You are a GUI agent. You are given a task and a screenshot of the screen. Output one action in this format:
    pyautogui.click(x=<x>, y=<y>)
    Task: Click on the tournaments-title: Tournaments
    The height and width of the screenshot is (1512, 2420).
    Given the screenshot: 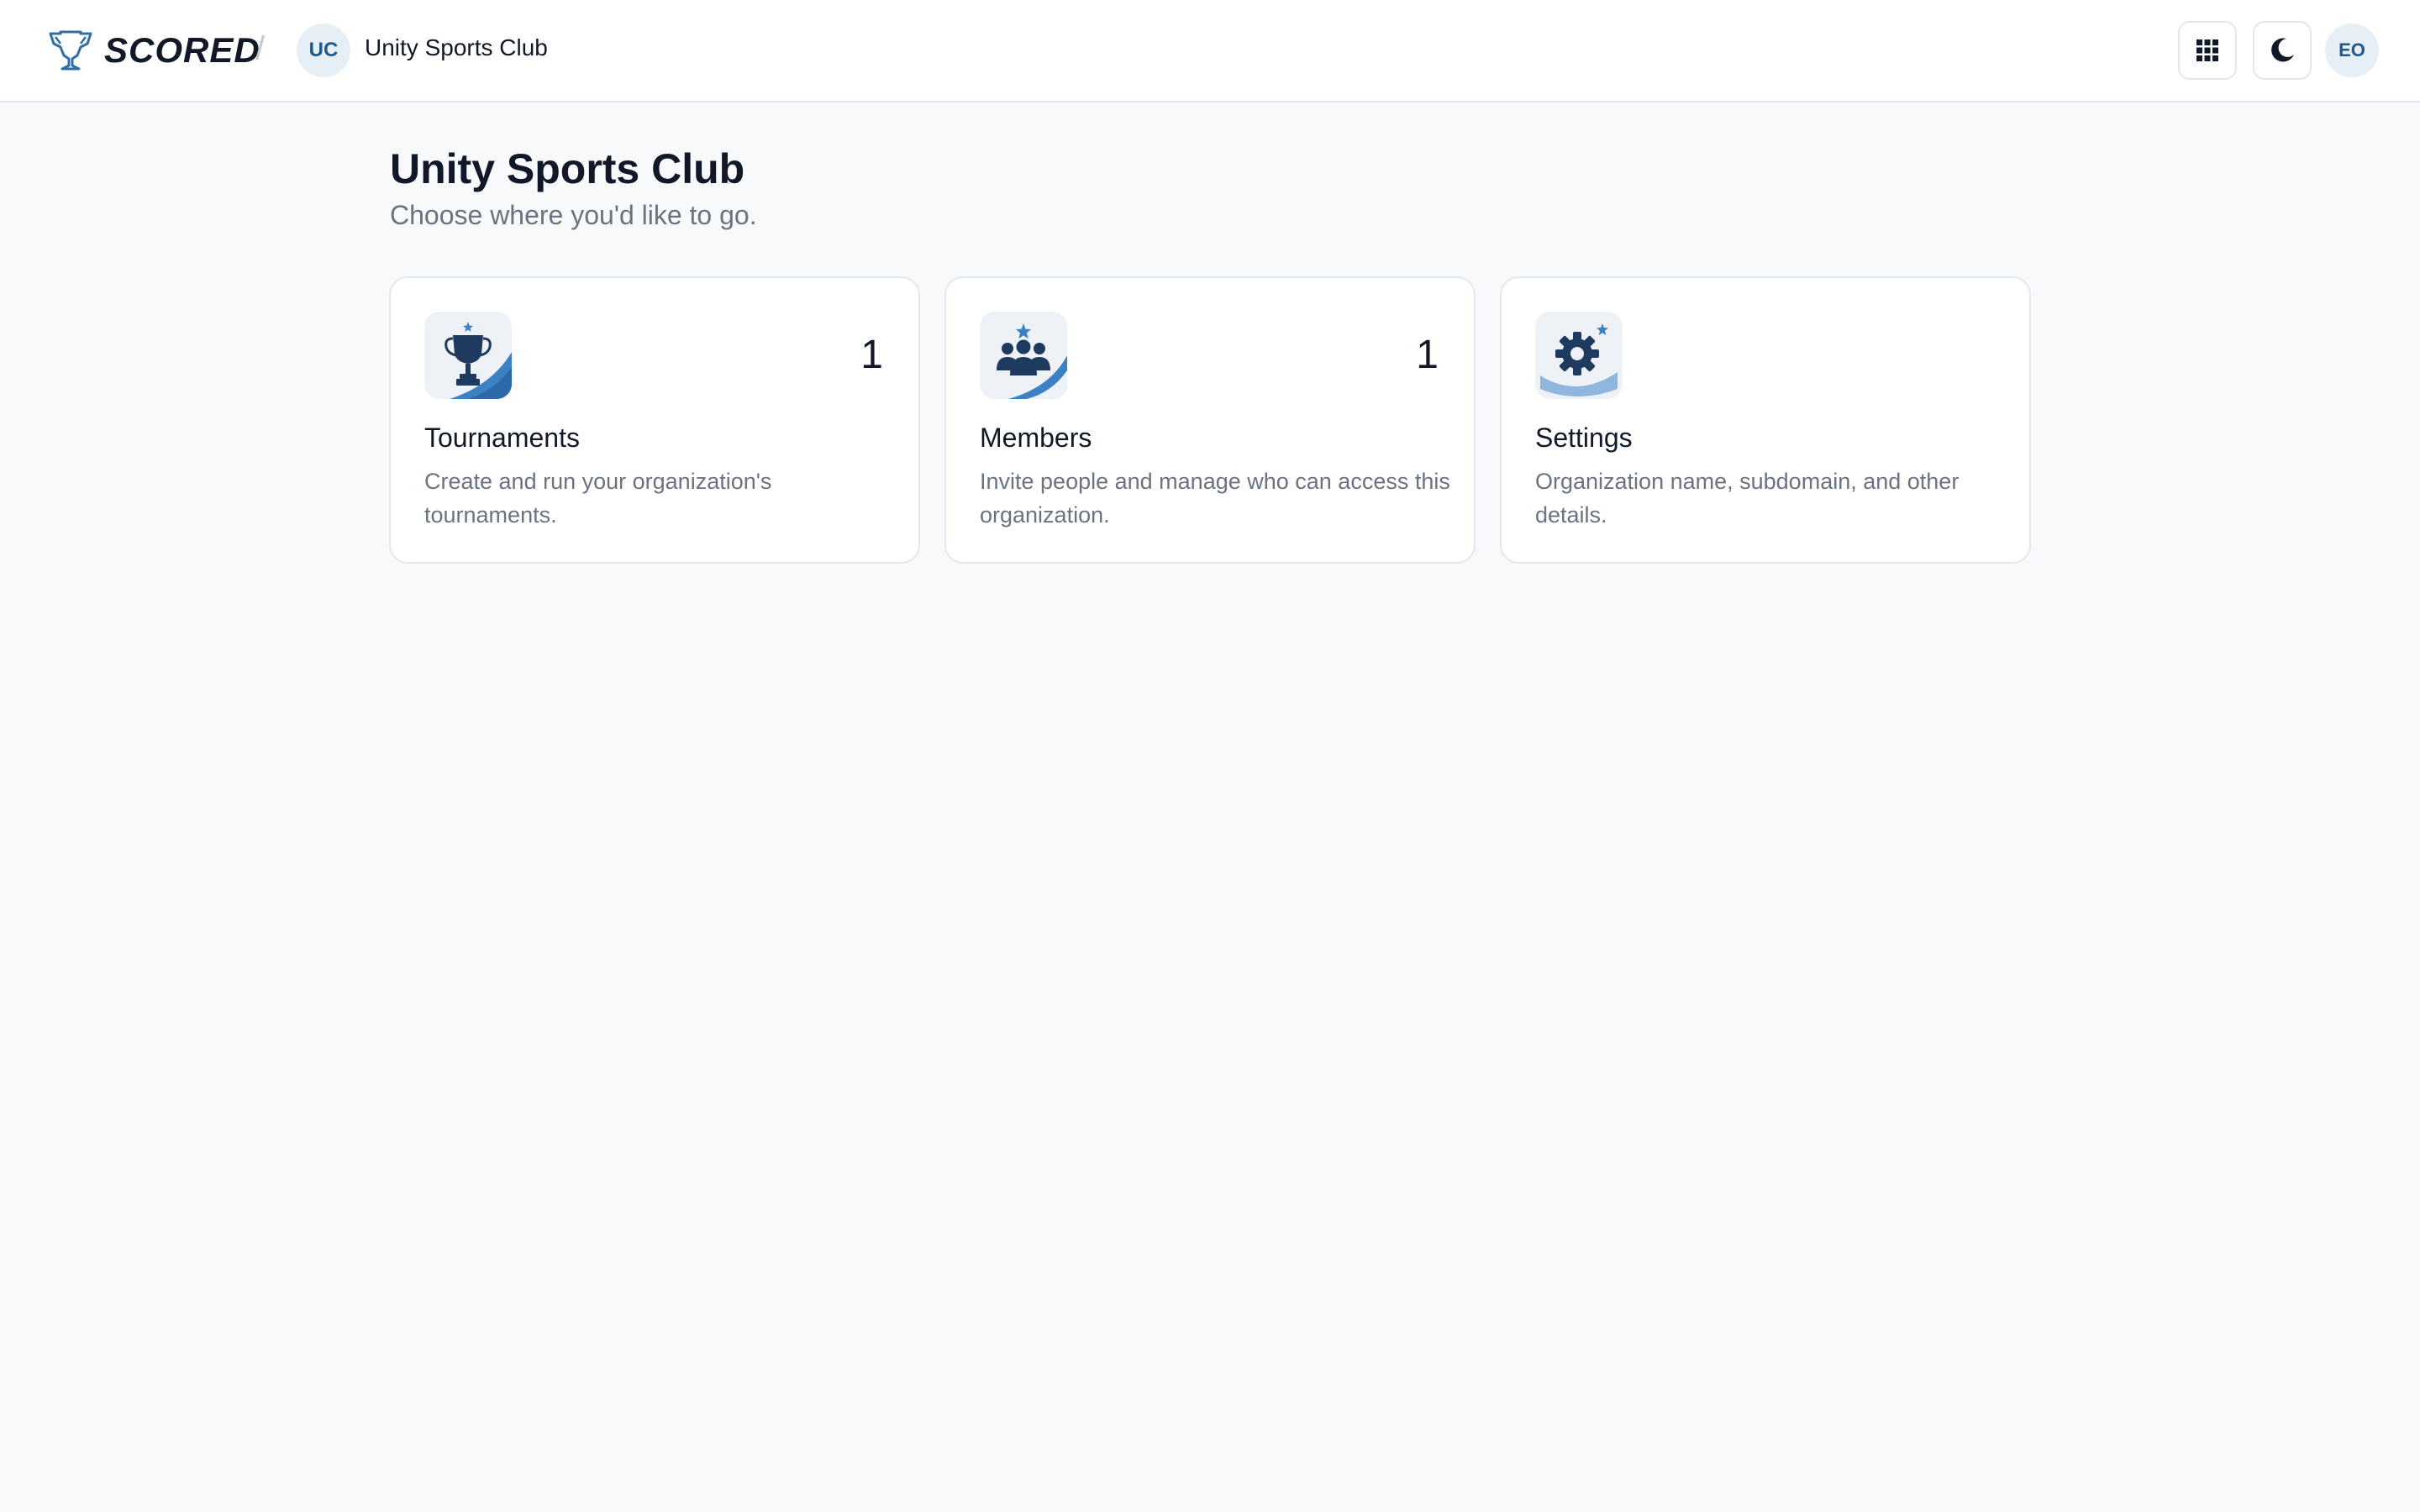 What is the action you would take?
    pyautogui.click(x=502, y=438)
    